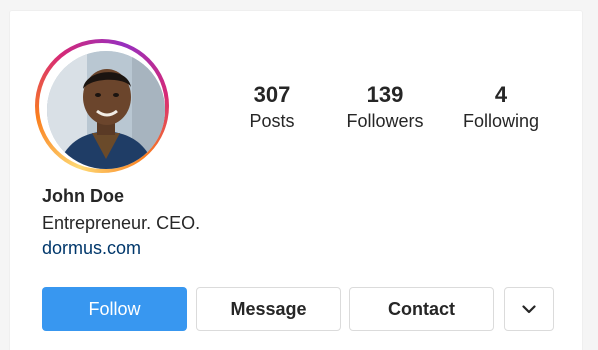 The image size is (598, 350). I want to click on follow-button: Follow, so click(114, 309).